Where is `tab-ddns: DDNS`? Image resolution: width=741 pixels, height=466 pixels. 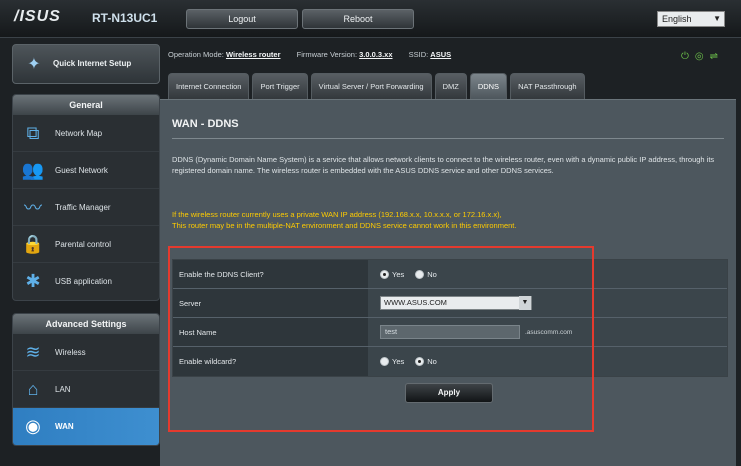 tab-ddns: DDNS is located at coordinates (488, 86).